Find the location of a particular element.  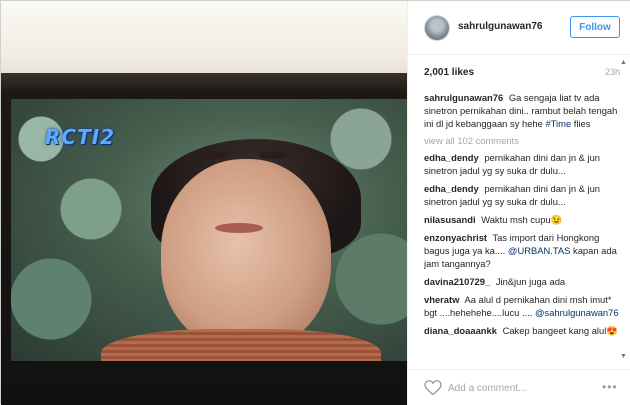

channel-logo: RCTI2 is located at coordinates (80, 137).